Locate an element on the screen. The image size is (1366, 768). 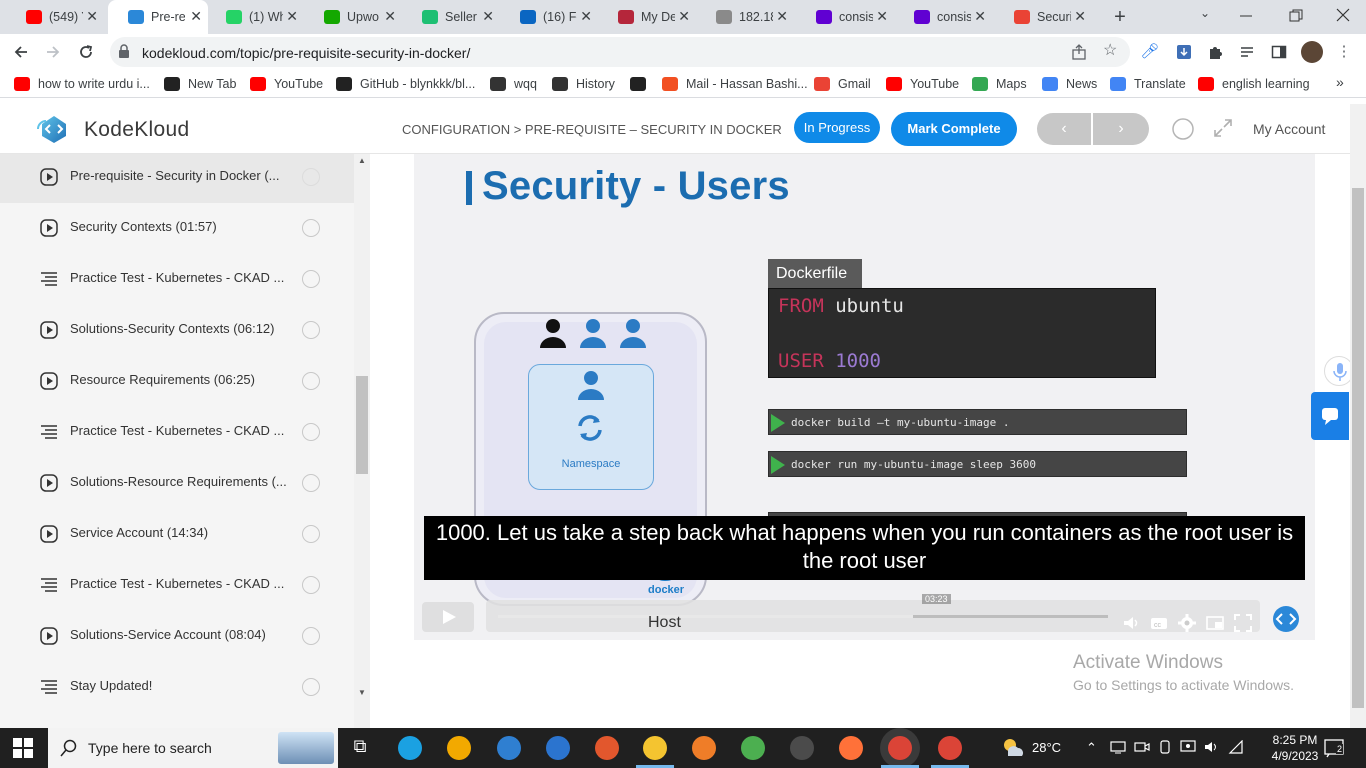
bookmark-item: History is located at coordinates (583, 84).